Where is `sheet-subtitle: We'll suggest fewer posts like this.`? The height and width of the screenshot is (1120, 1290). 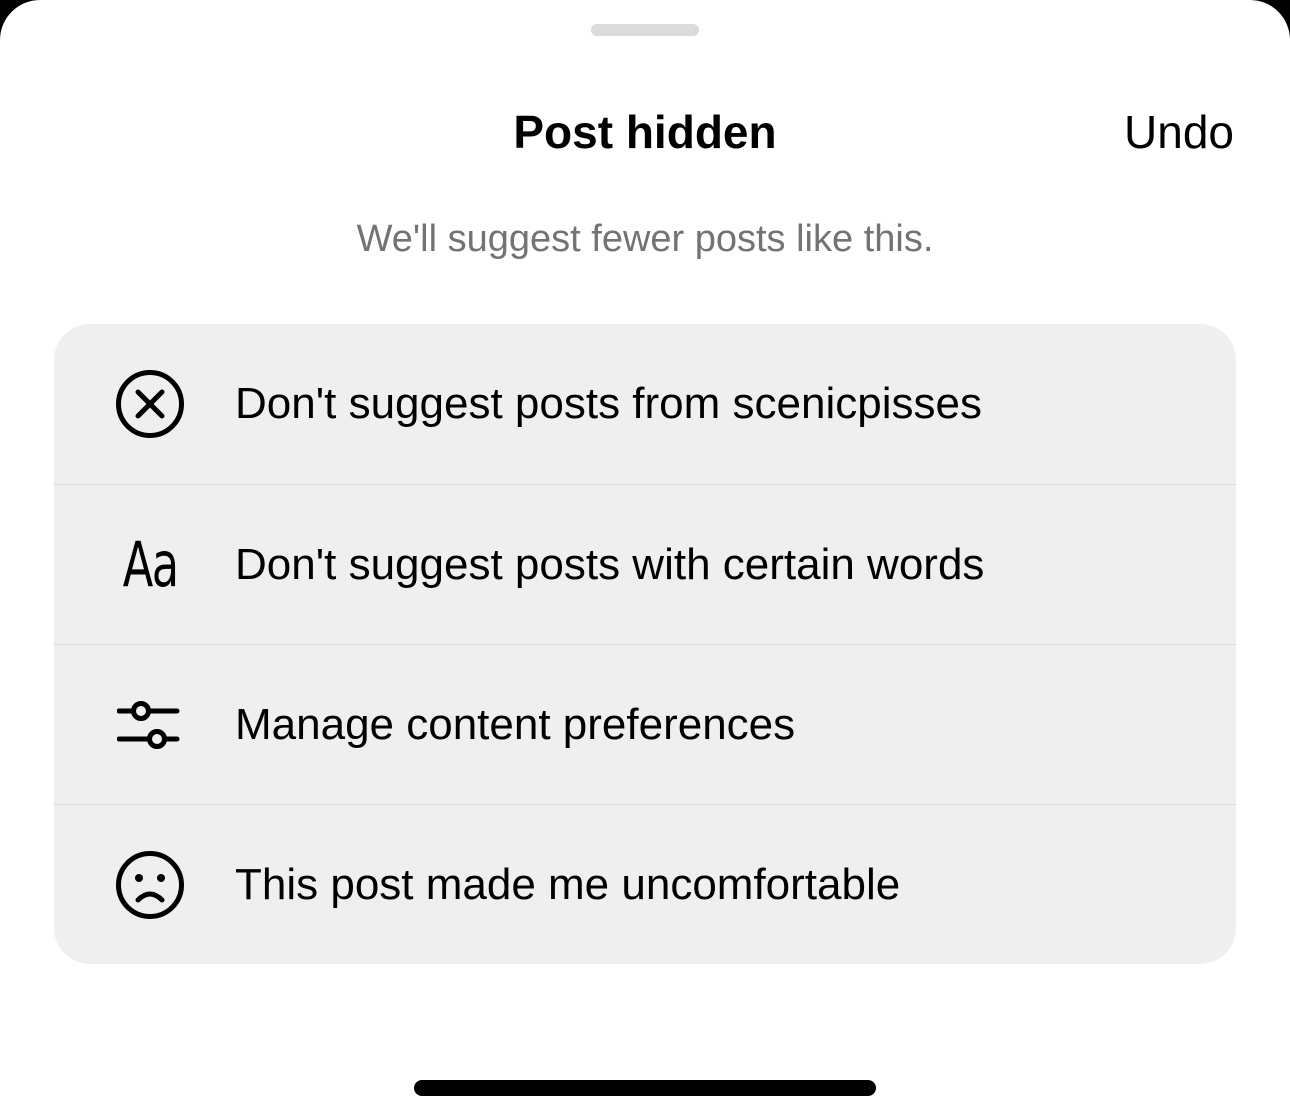 sheet-subtitle: We'll suggest fewer posts like this. is located at coordinates (645, 239).